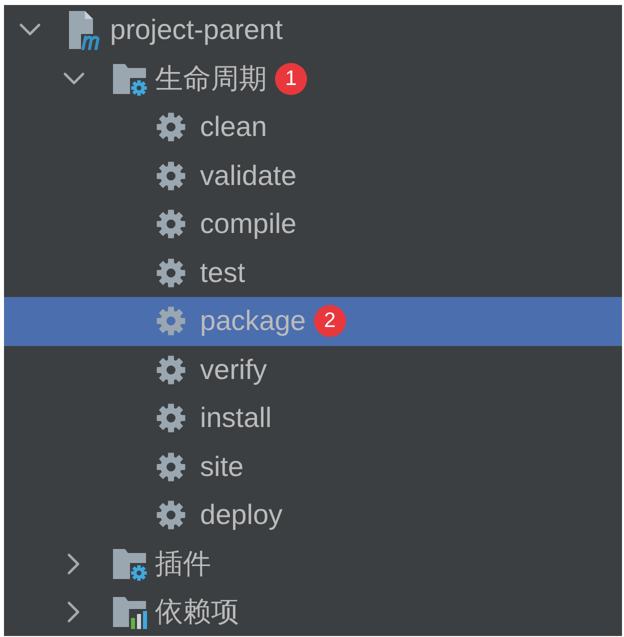  I want to click on tree-item: package 2, so click(313, 321).